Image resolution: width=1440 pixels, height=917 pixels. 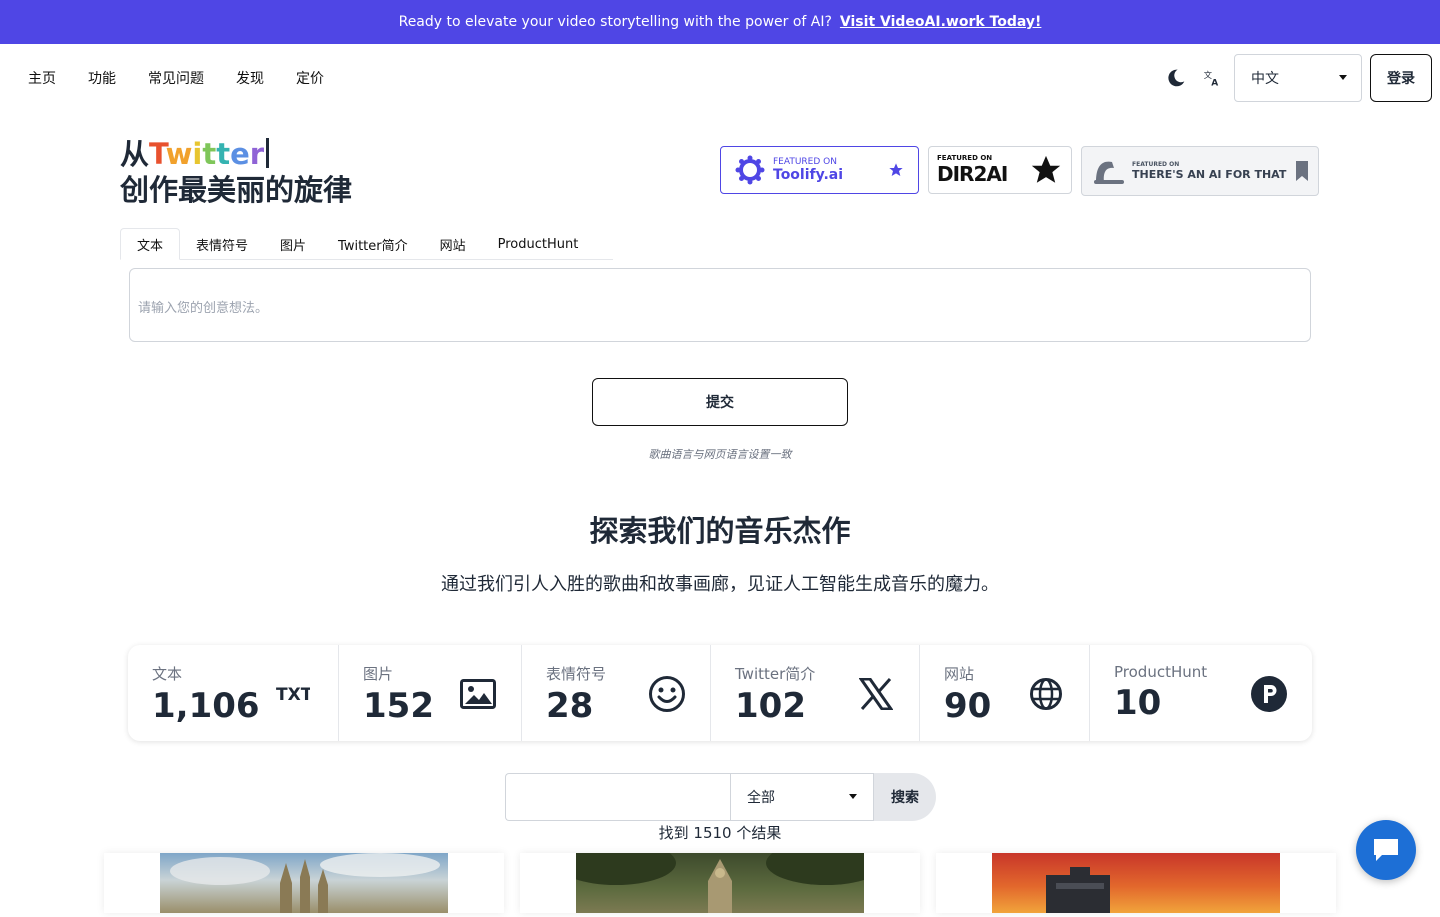 I want to click on dir2ai-badge: FEATURED ON DIR2AI, so click(x=1000, y=170).